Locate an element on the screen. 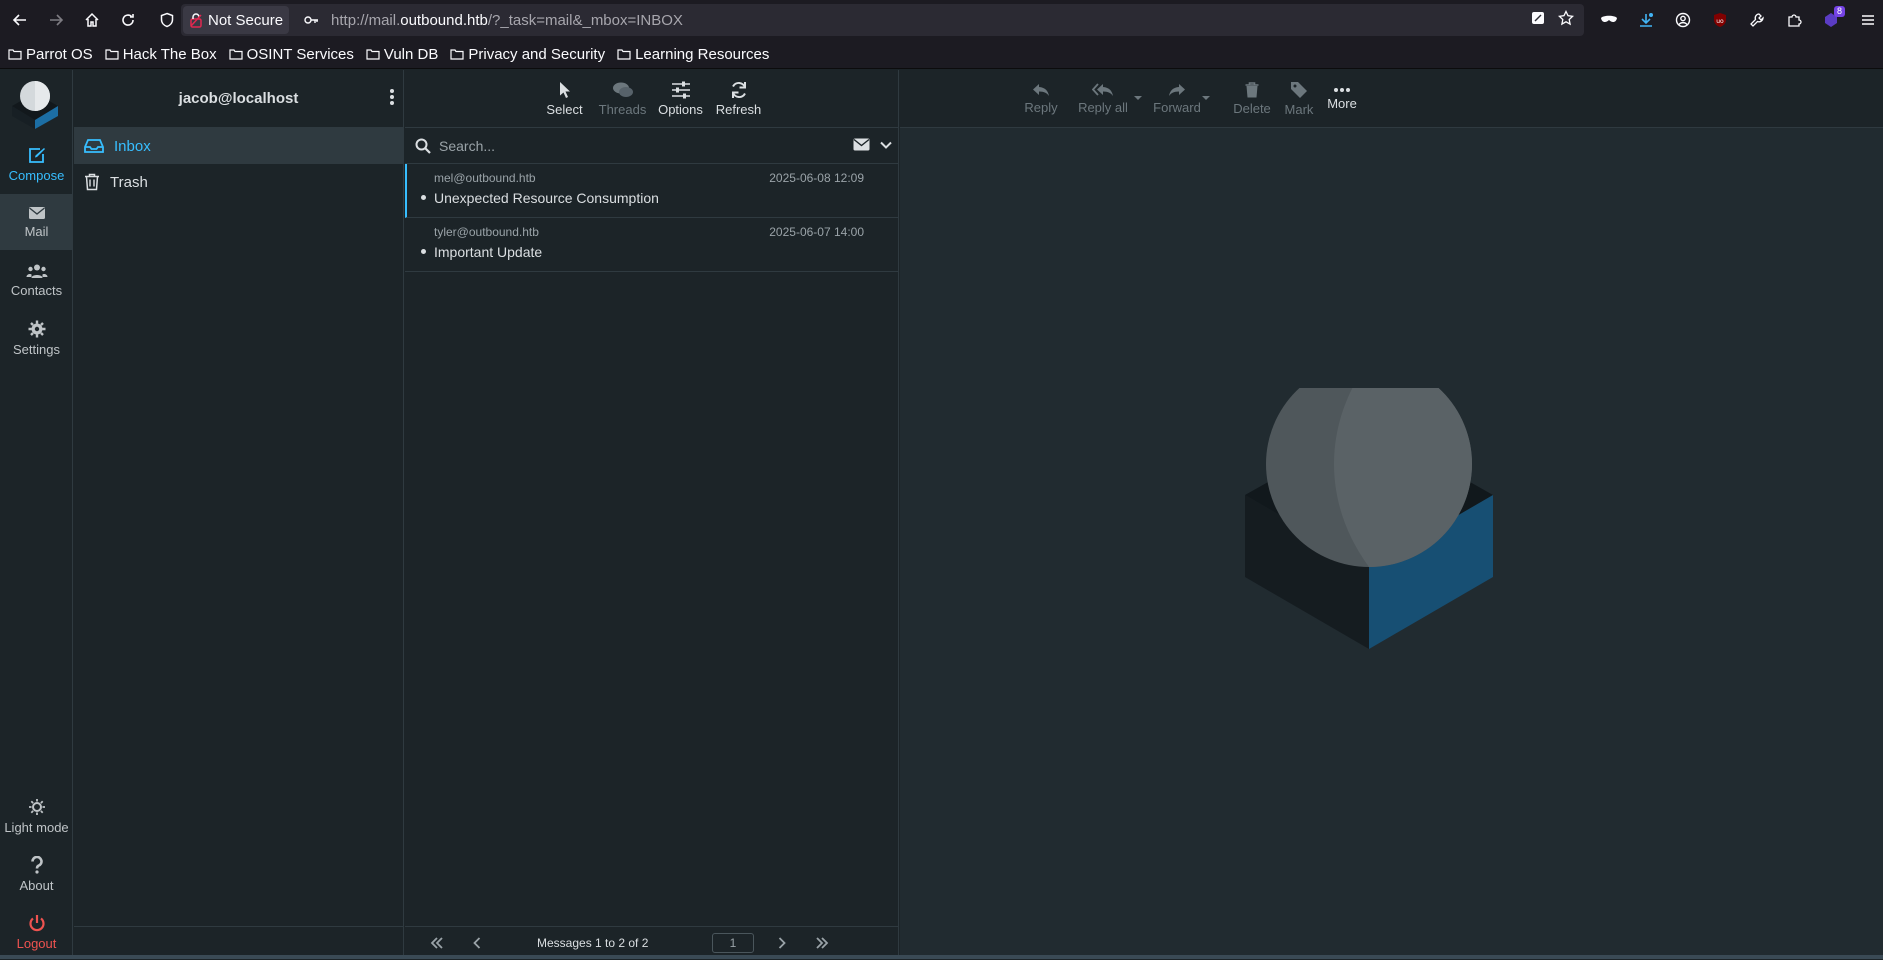 The image size is (1883, 960). double-chevron-left-icon is located at coordinates (436, 943).